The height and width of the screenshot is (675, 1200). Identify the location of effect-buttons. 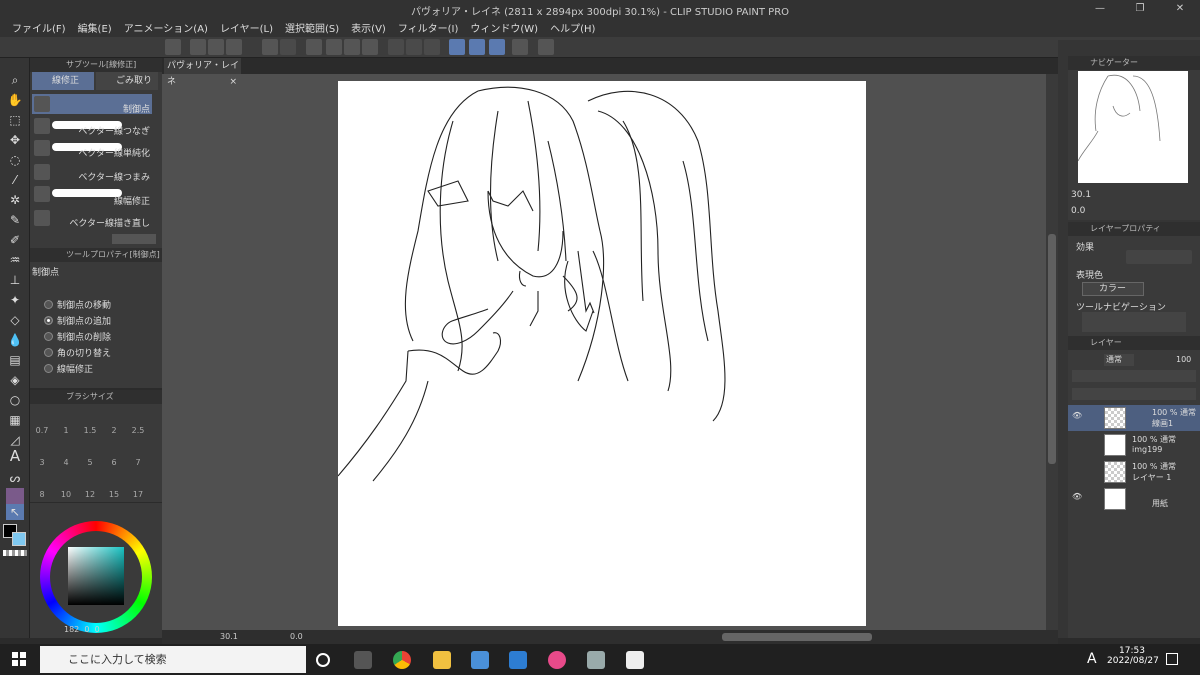
(1159, 257).